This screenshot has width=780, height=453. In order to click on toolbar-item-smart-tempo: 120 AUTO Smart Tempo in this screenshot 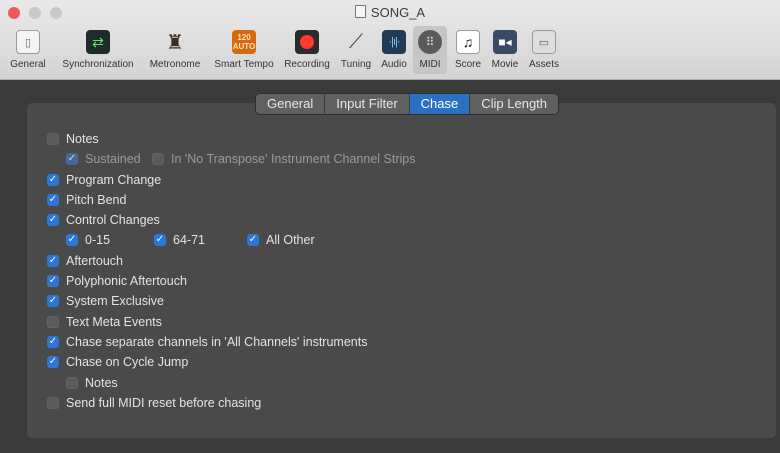, I will do `click(244, 50)`.